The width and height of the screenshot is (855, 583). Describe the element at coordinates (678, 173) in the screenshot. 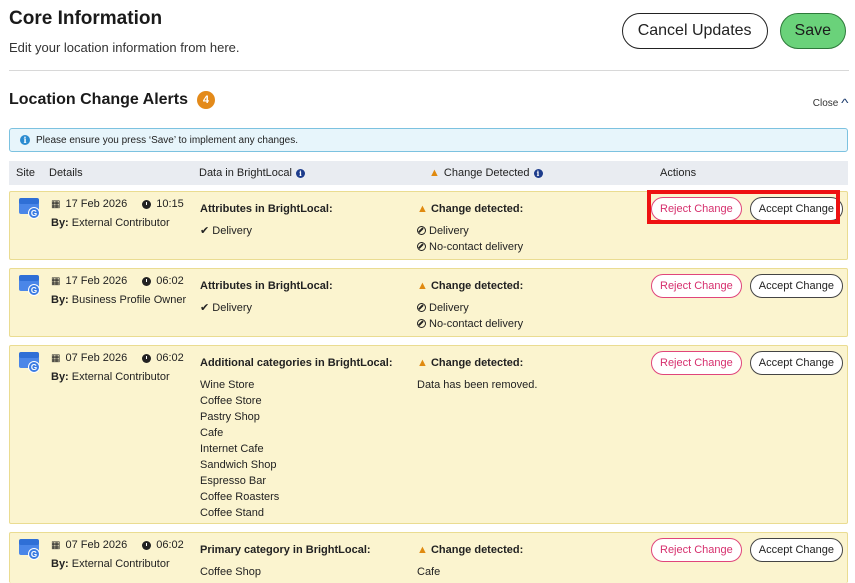

I see `col-actions: Actions` at that location.